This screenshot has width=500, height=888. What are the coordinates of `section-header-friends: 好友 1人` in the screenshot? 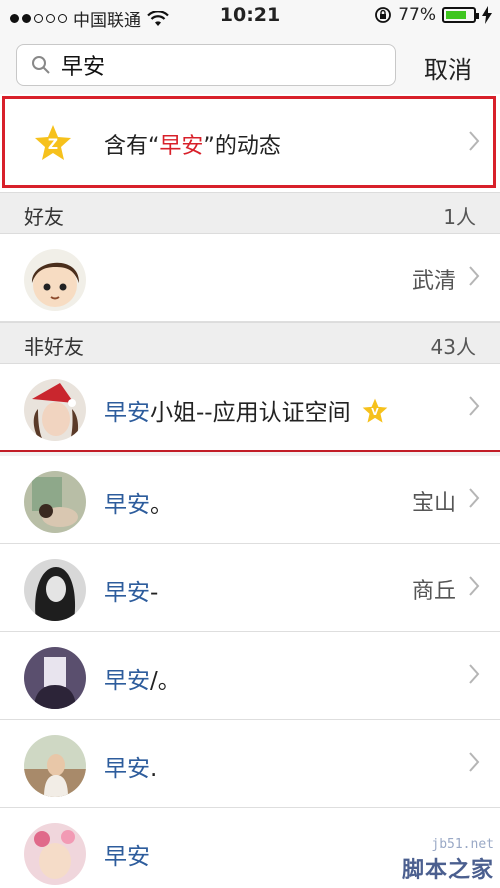 It's located at (250, 213).